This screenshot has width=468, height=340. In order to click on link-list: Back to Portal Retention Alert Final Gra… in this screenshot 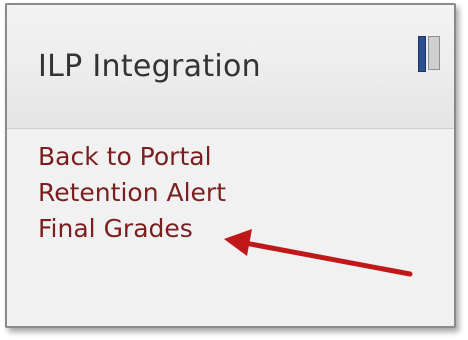, I will do `click(132, 193)`.